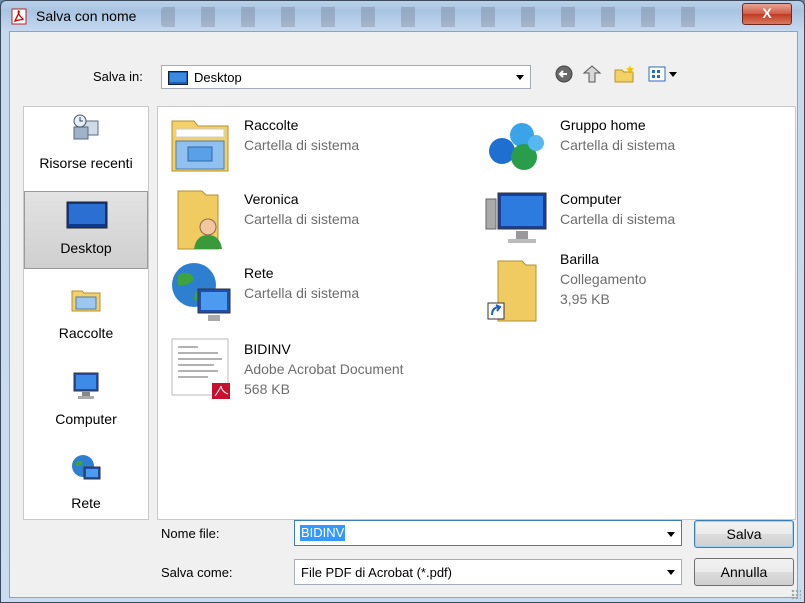  What do you see at coordinates (86, 146) in the screenshot?
I see `place-recent: Risorse recenti` at bounding box center [86, 146].